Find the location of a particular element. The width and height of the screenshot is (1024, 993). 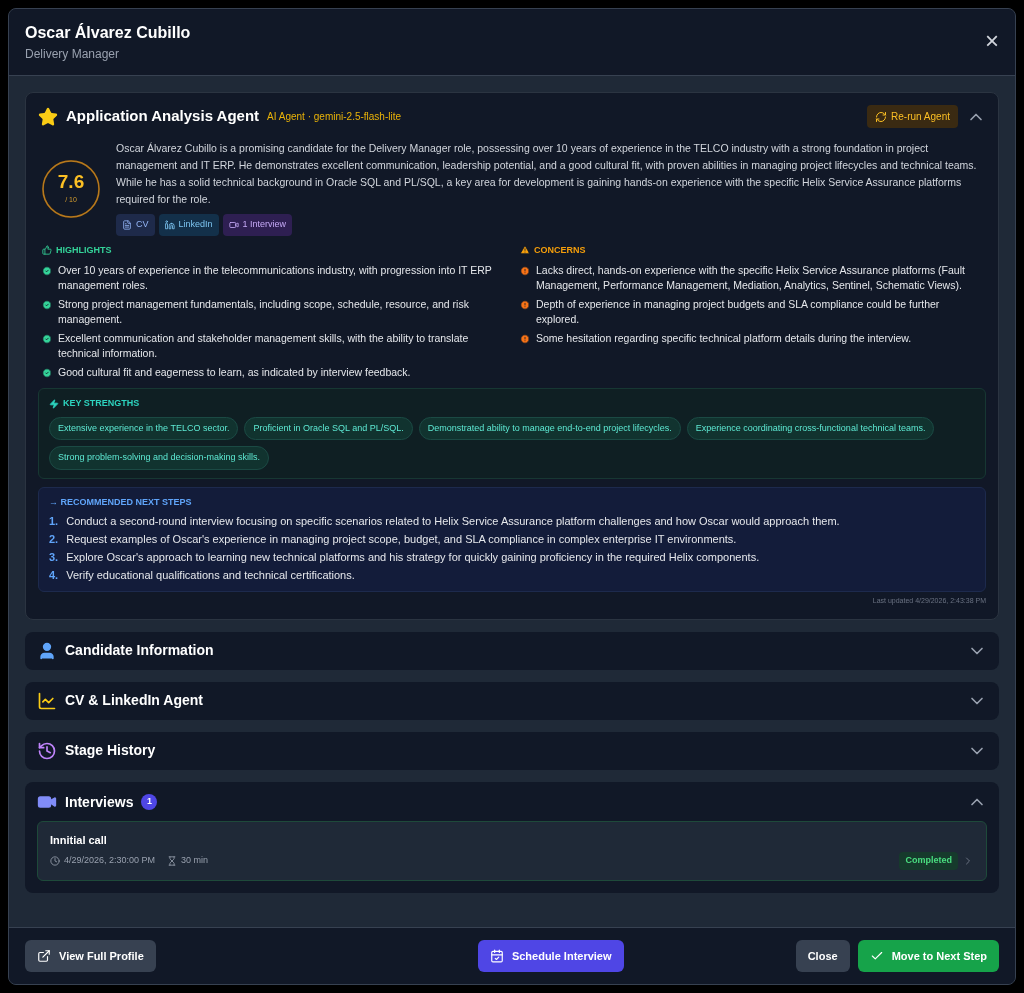

close-button: × is located at coordinates (992, 41).